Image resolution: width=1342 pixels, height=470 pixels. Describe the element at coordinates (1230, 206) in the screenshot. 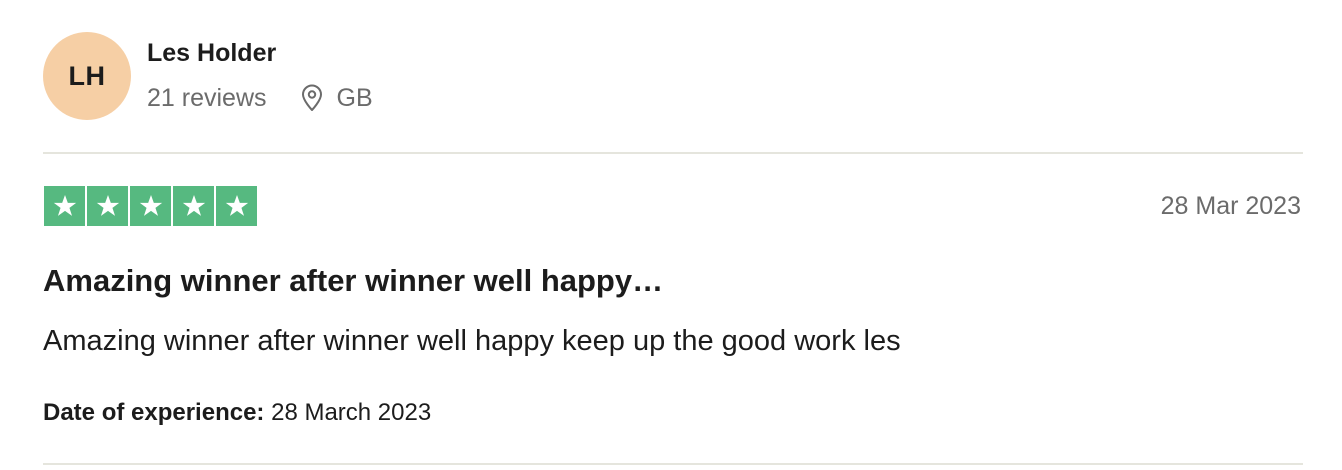

I see `review-date: 28 Mar 2023` at that location.